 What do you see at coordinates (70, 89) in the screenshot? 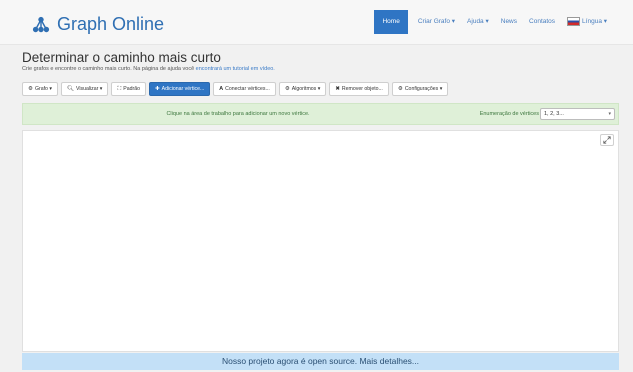
I see `zoom-icon: 🔍︎` at bounding box center [70, 89].